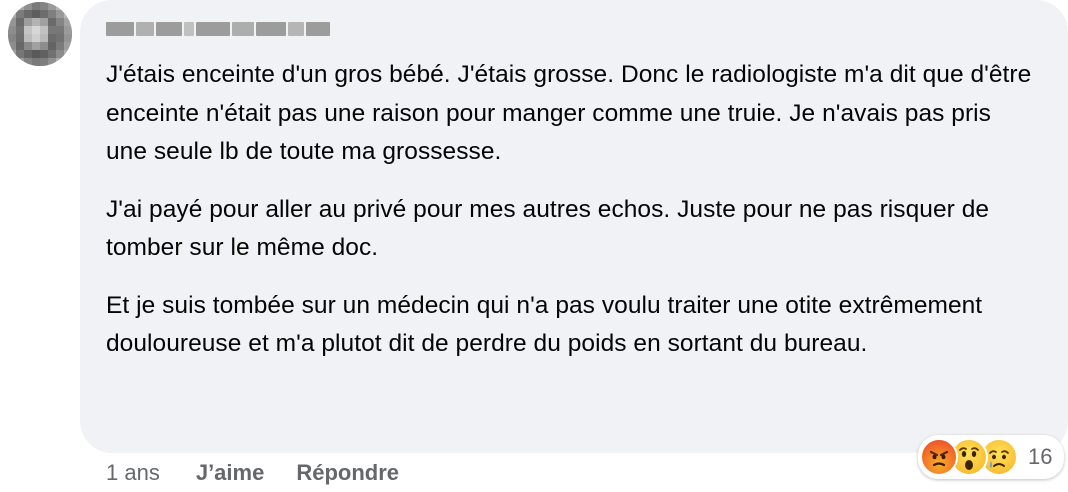 This screenshot has height=492, width=1068. Describe the element at coordinates (1040, 456) in the screenshot. I see `reaction-count: 16` at that location.